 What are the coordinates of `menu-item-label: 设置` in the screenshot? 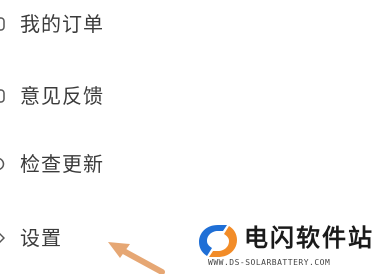 It's located at (41, 238).